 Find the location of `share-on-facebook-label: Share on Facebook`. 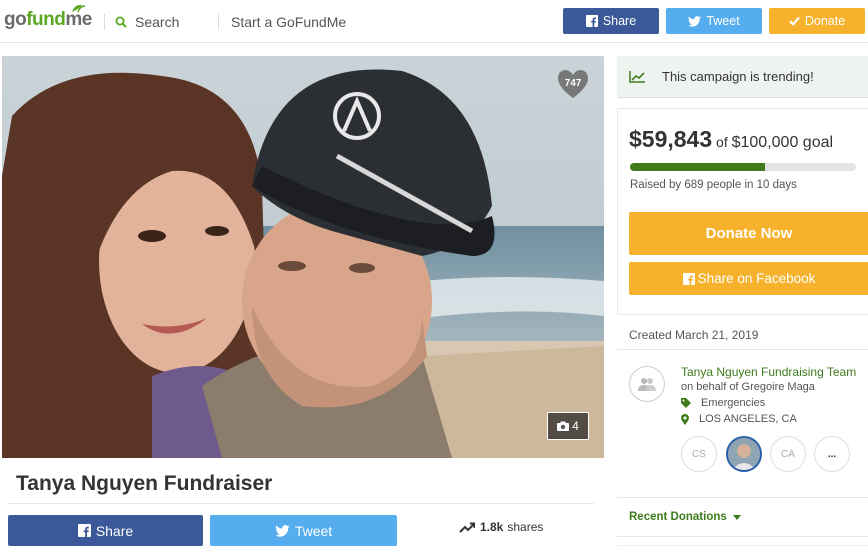

share-on-facebook-label: Share on Facebook is located at coordinates (756, 278).